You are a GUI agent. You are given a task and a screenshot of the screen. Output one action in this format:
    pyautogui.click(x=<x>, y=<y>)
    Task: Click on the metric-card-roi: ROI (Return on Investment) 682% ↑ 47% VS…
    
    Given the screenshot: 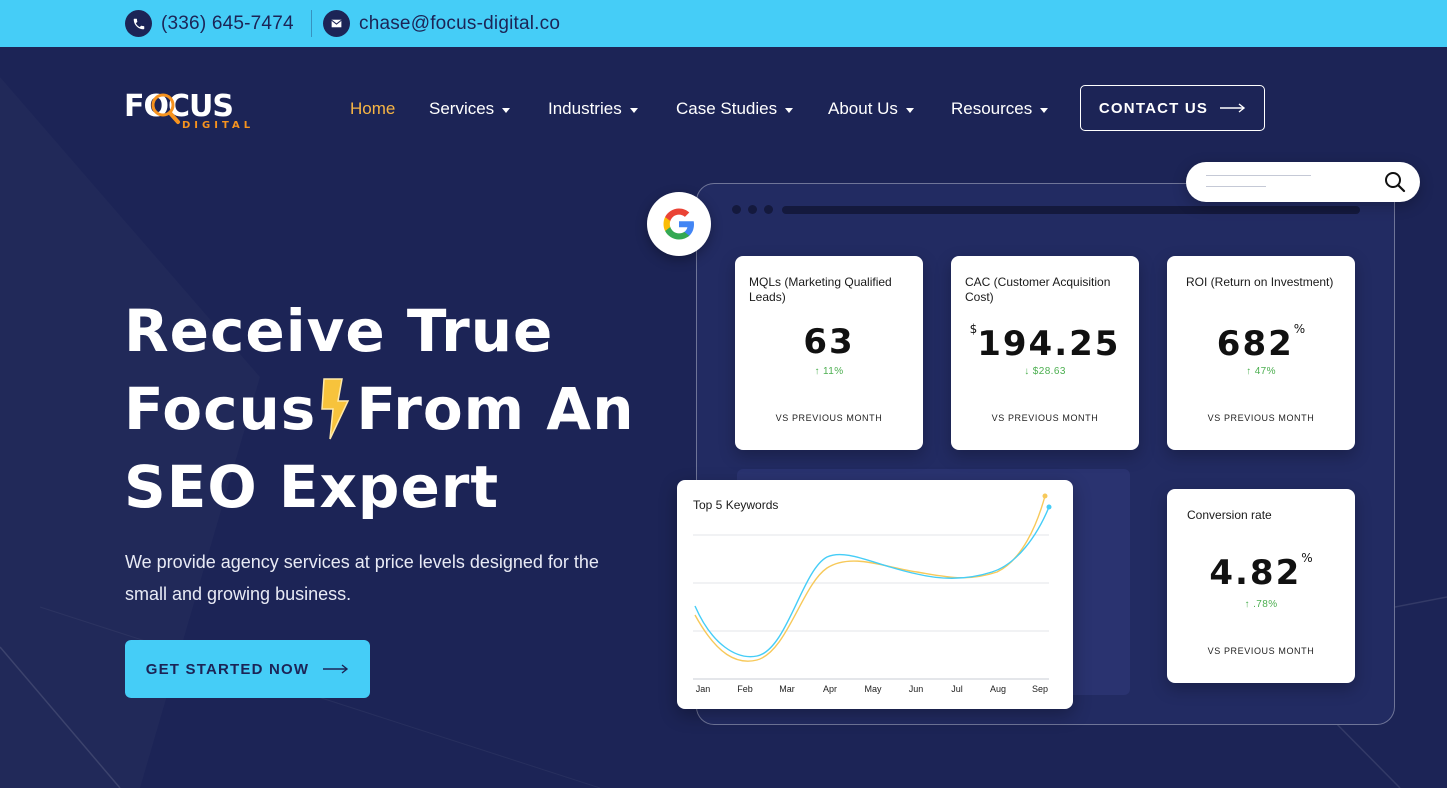 What is the action you would take?
    pyautogui.click(x=1261, y=353)
    